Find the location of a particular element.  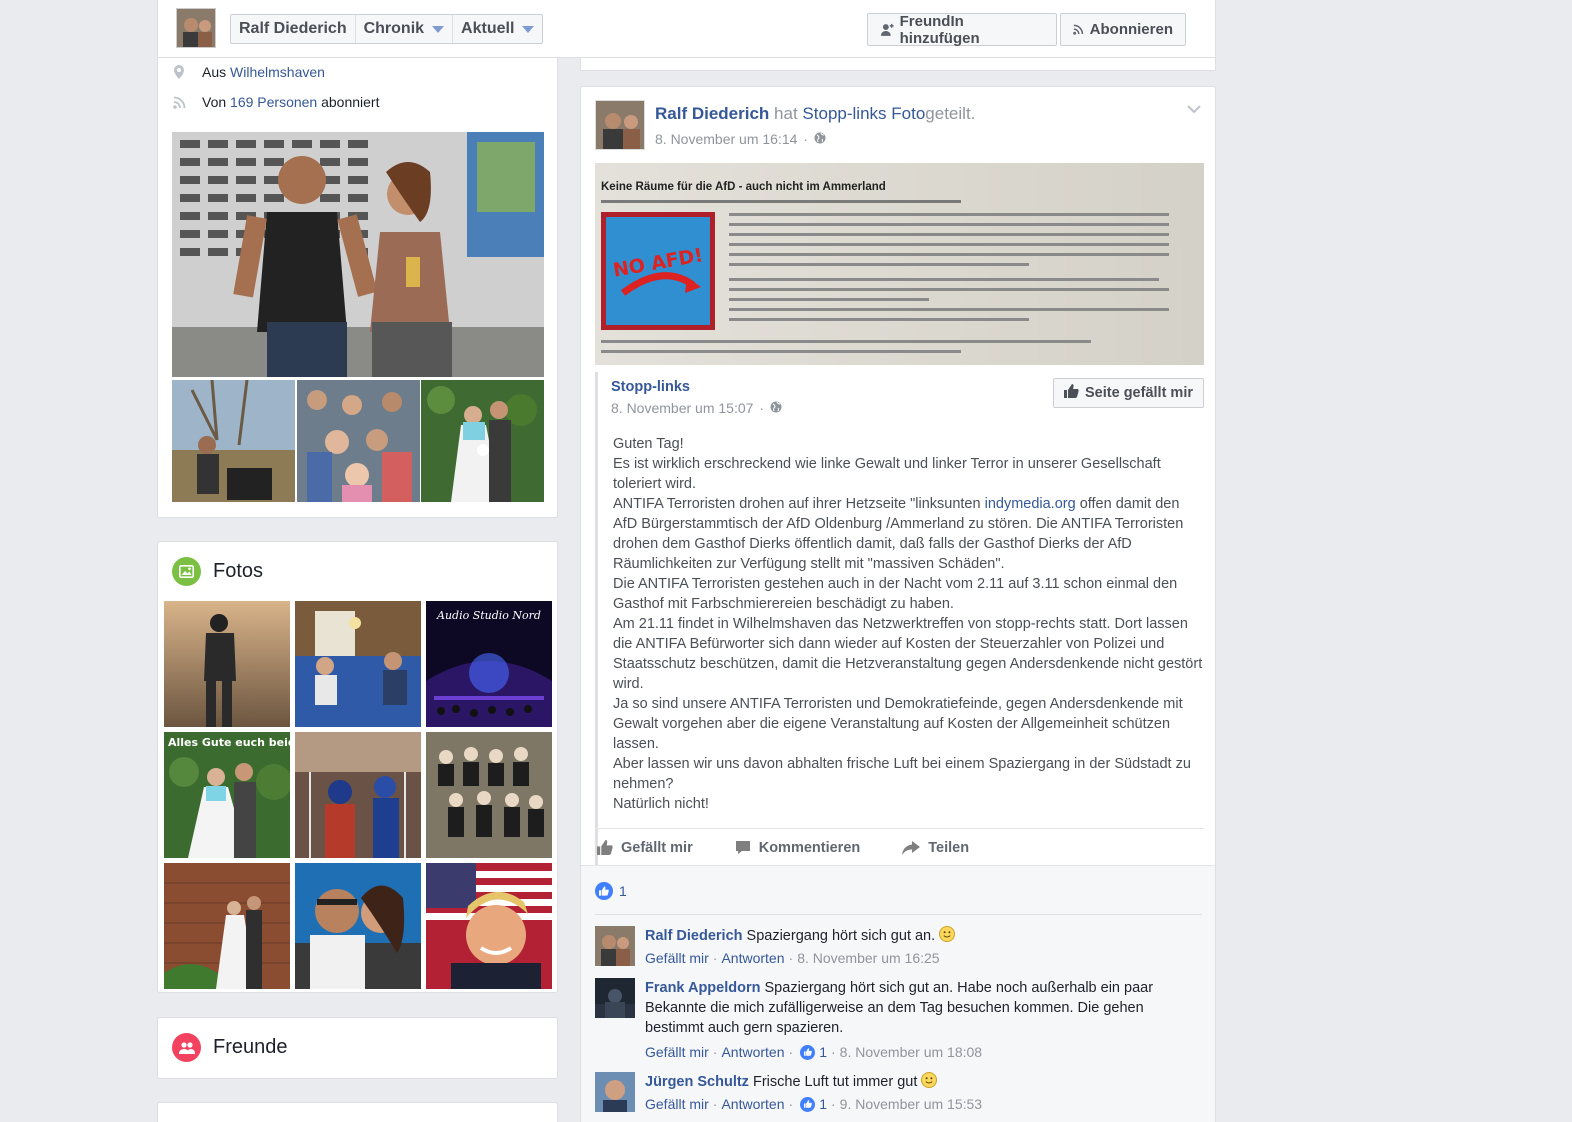

intro-followers-text: Von 169 Personen abonniert is located at coordinates (291, 102).